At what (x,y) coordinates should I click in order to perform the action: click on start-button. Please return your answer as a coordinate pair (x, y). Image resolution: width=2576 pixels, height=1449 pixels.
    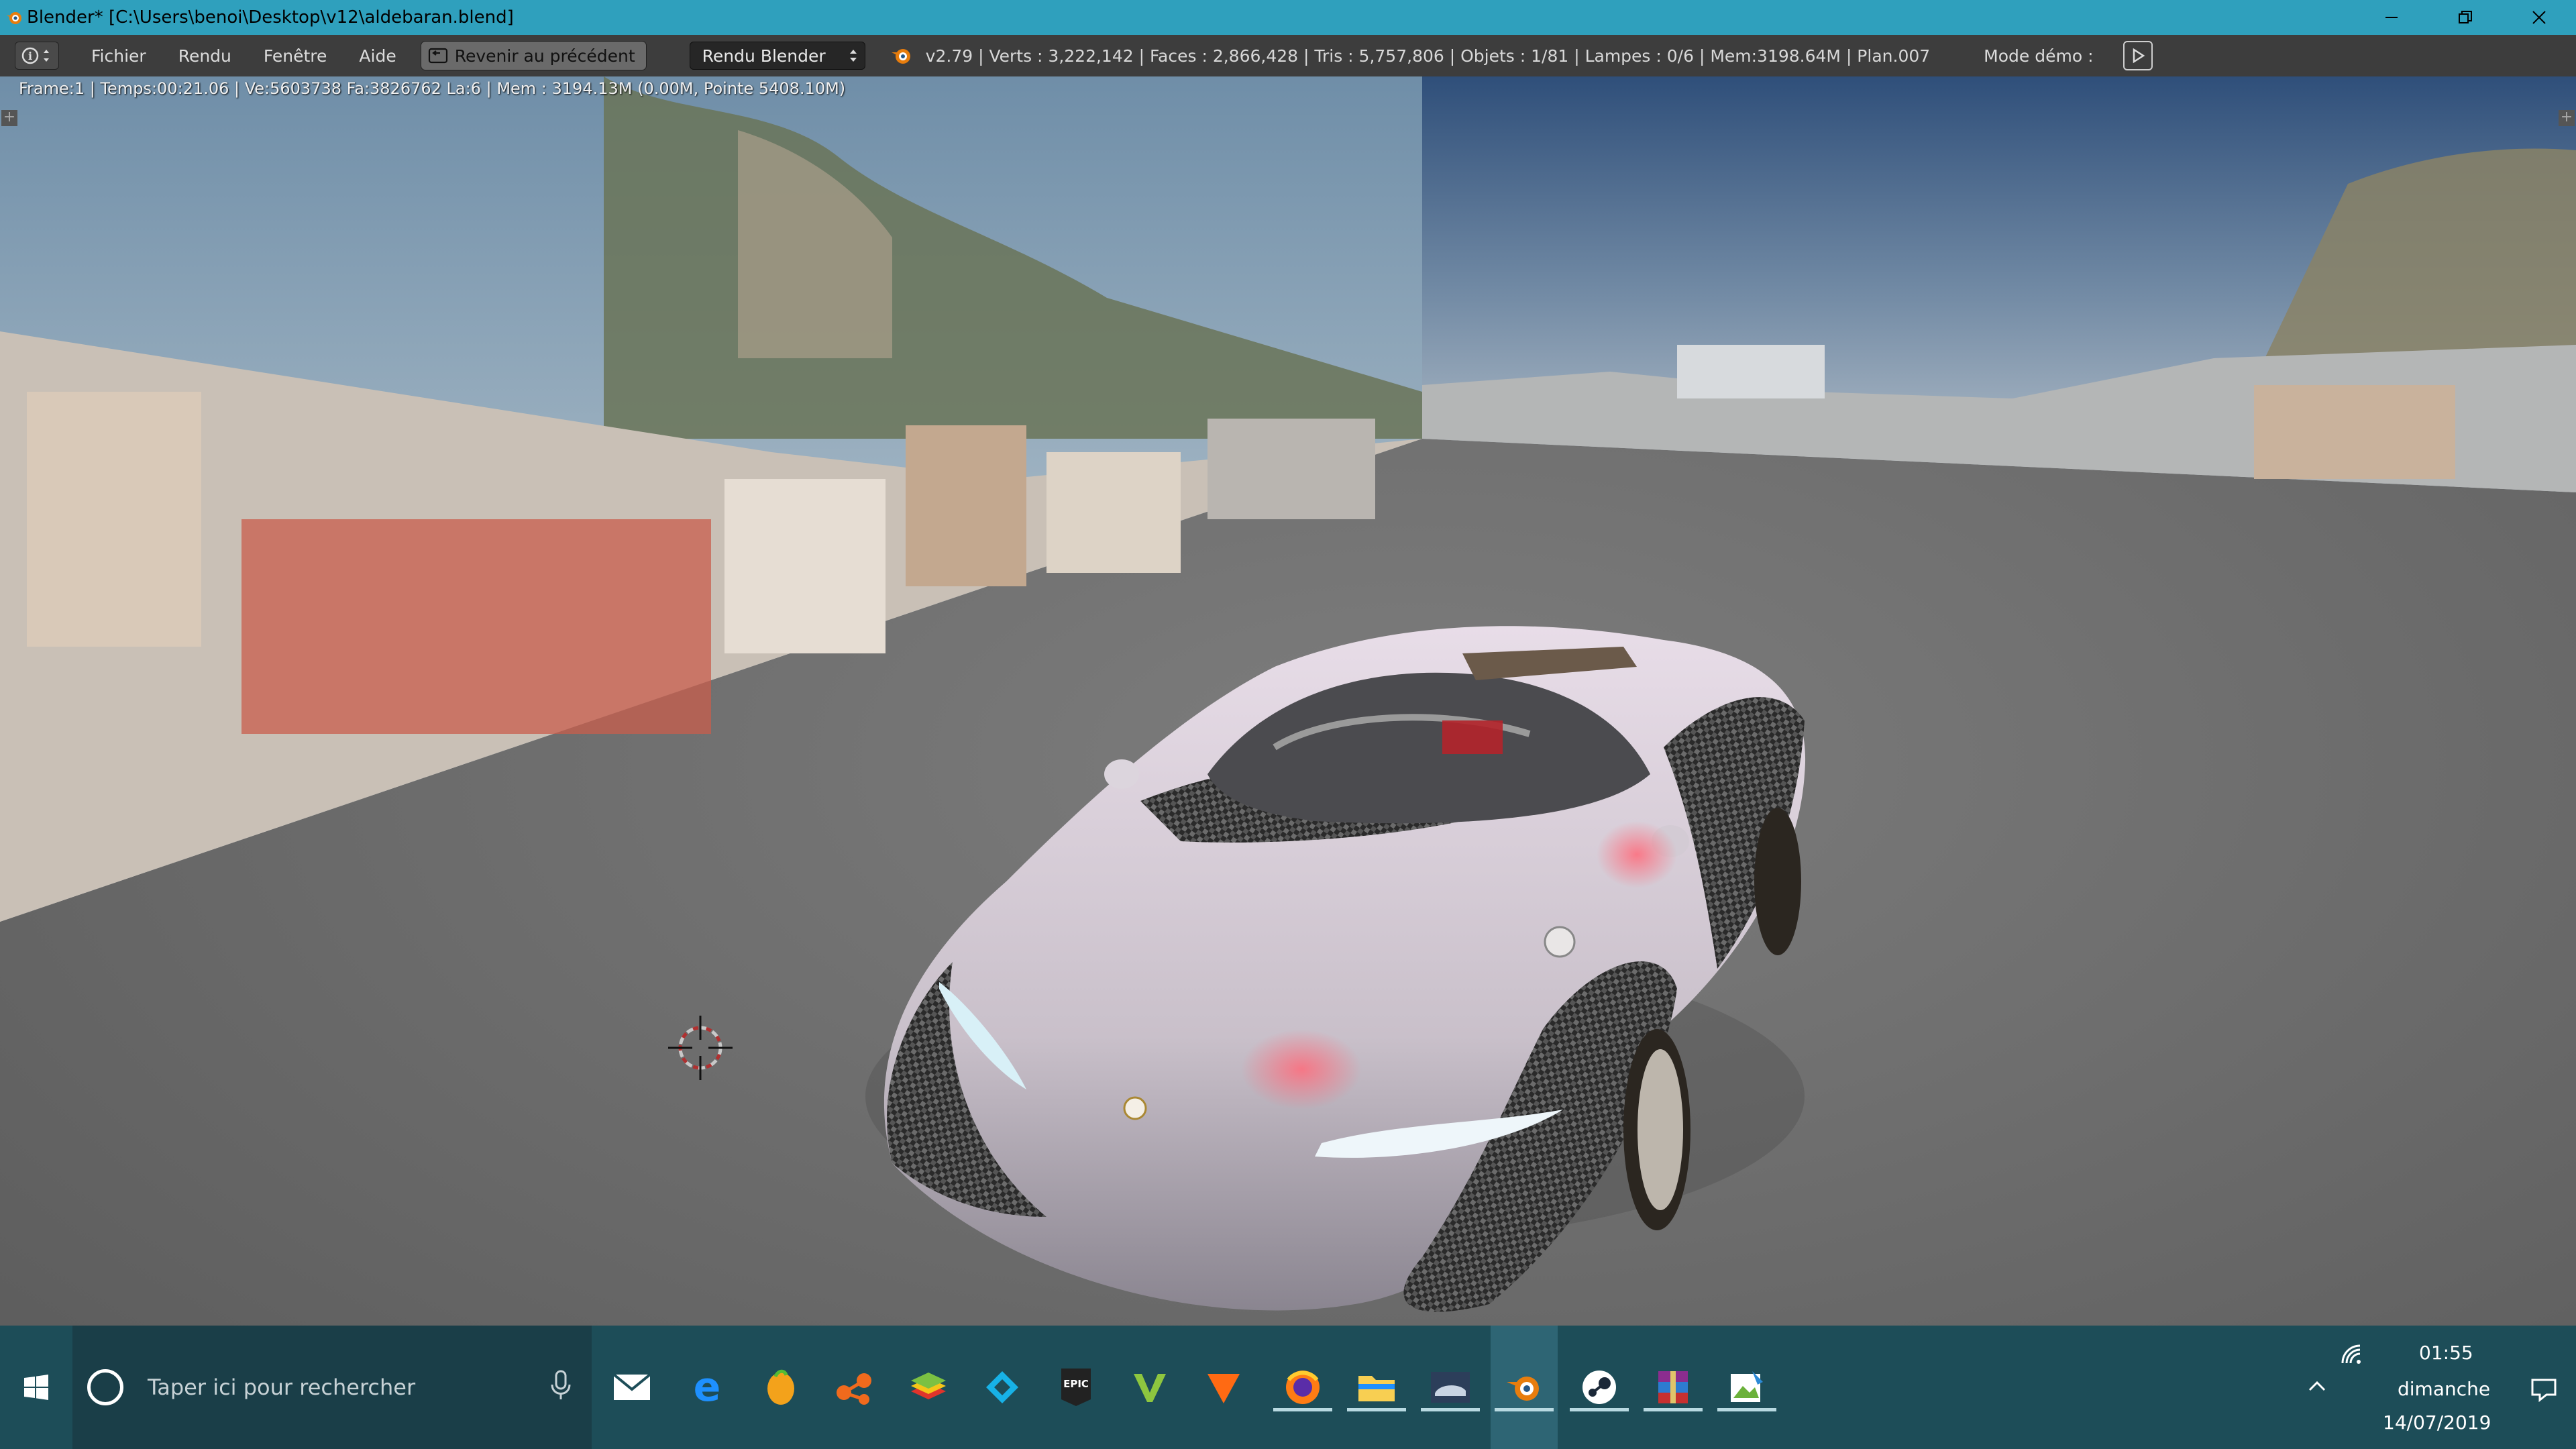
    Looking at the image, I should click on (36, 1387).